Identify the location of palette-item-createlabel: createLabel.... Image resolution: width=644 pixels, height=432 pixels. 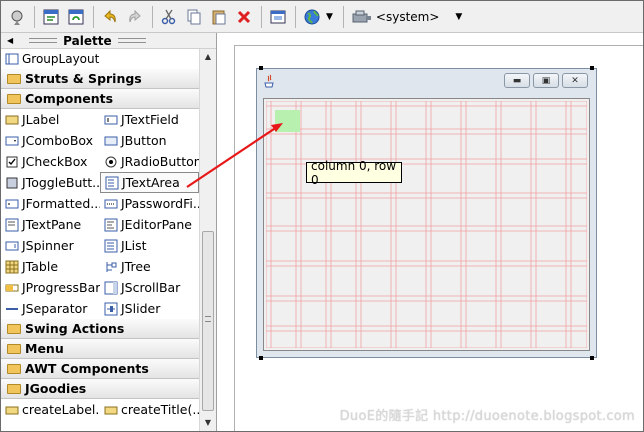
(50, 409).